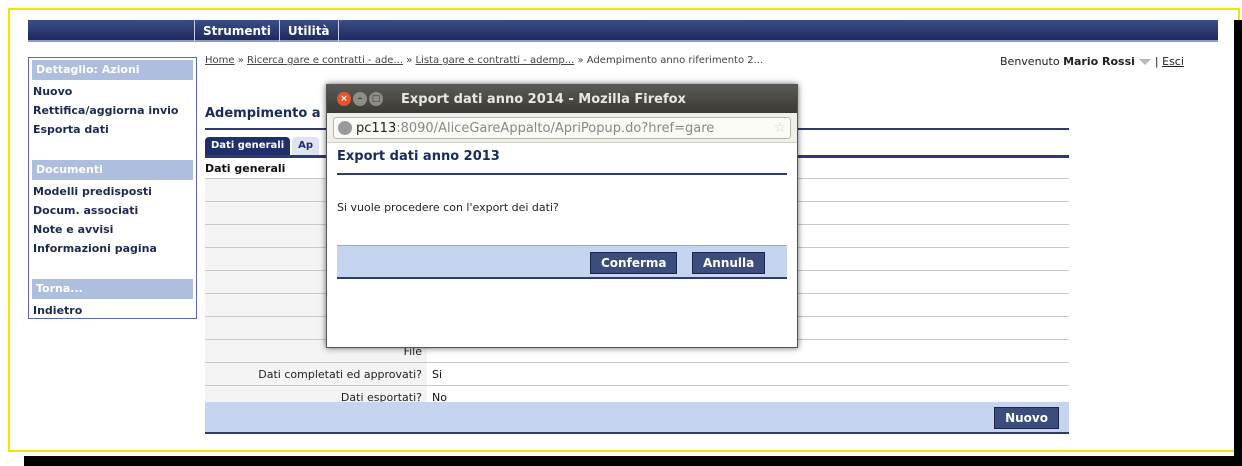  Describe the element at coordinates (637, 418) in the screenshot. I see `form-footer-bar: Nuovo` at that location.